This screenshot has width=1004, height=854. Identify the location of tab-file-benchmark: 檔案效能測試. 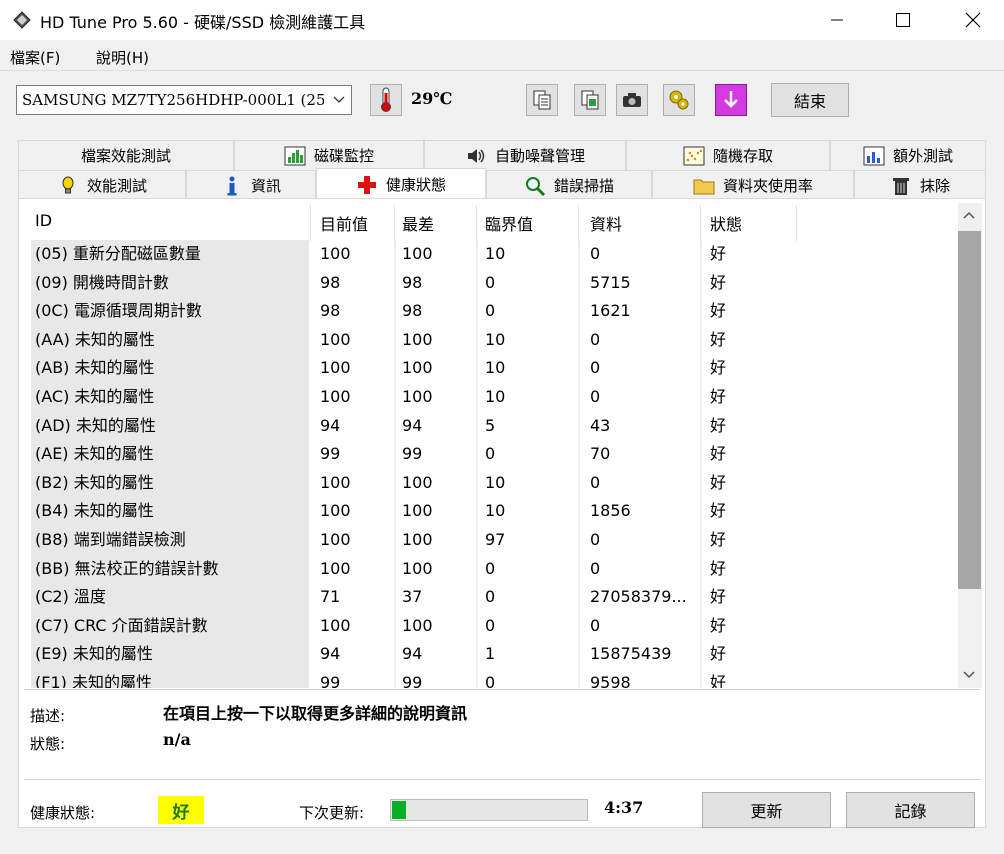
(126, 155).